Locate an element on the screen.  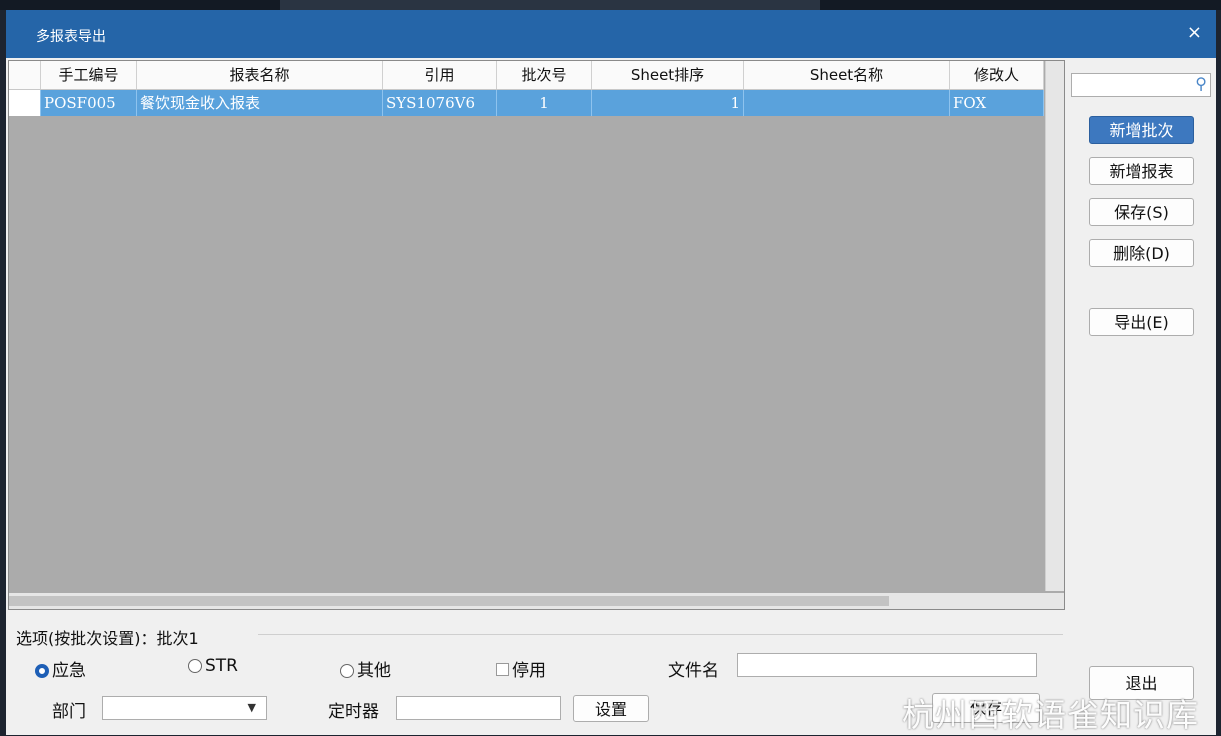
radio-urgent: 应急 is located at coordinates (60, 668).